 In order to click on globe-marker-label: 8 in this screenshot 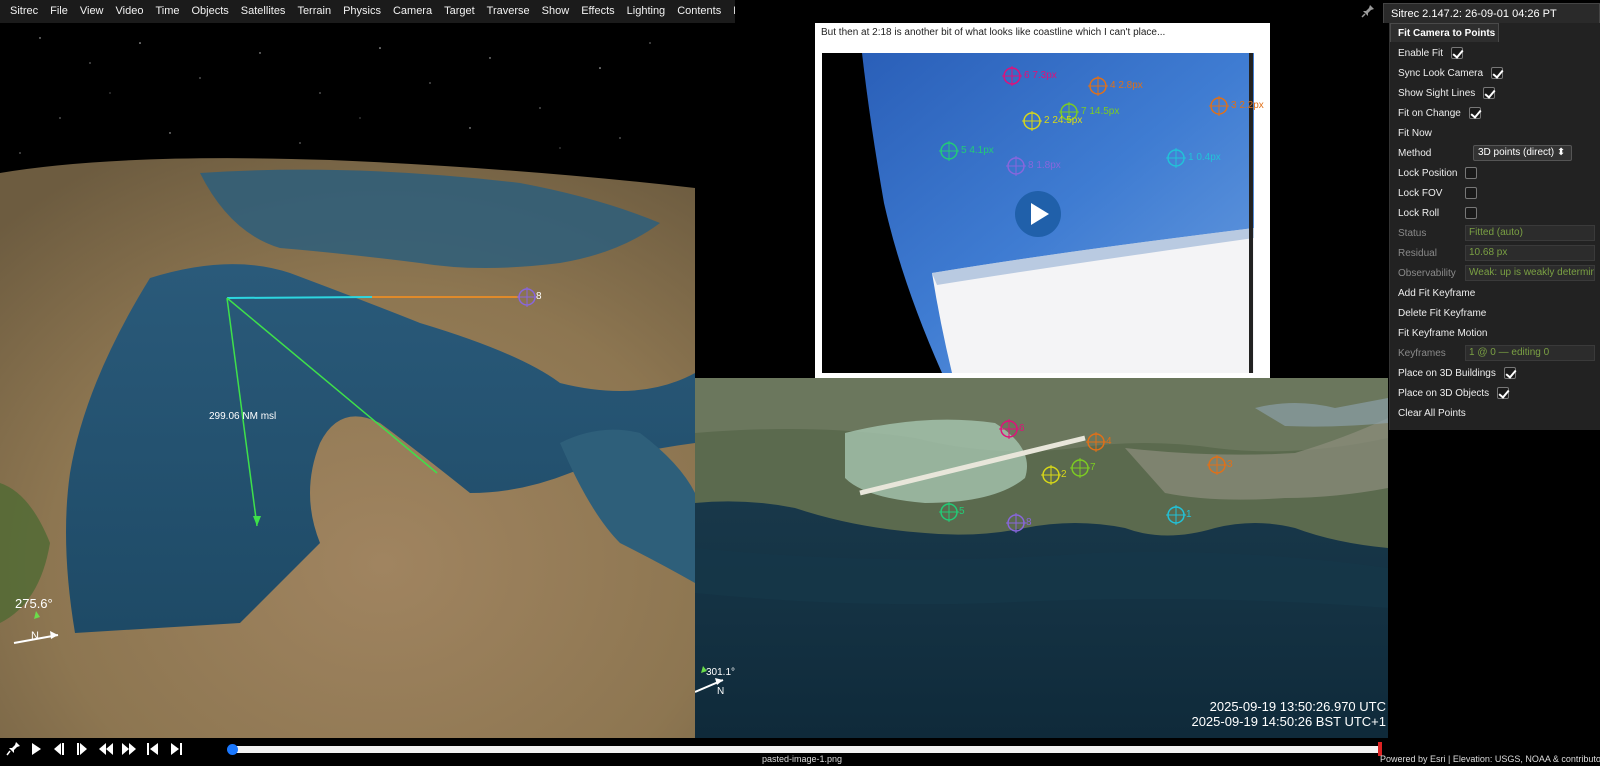, I will do `click(539, 296)`.